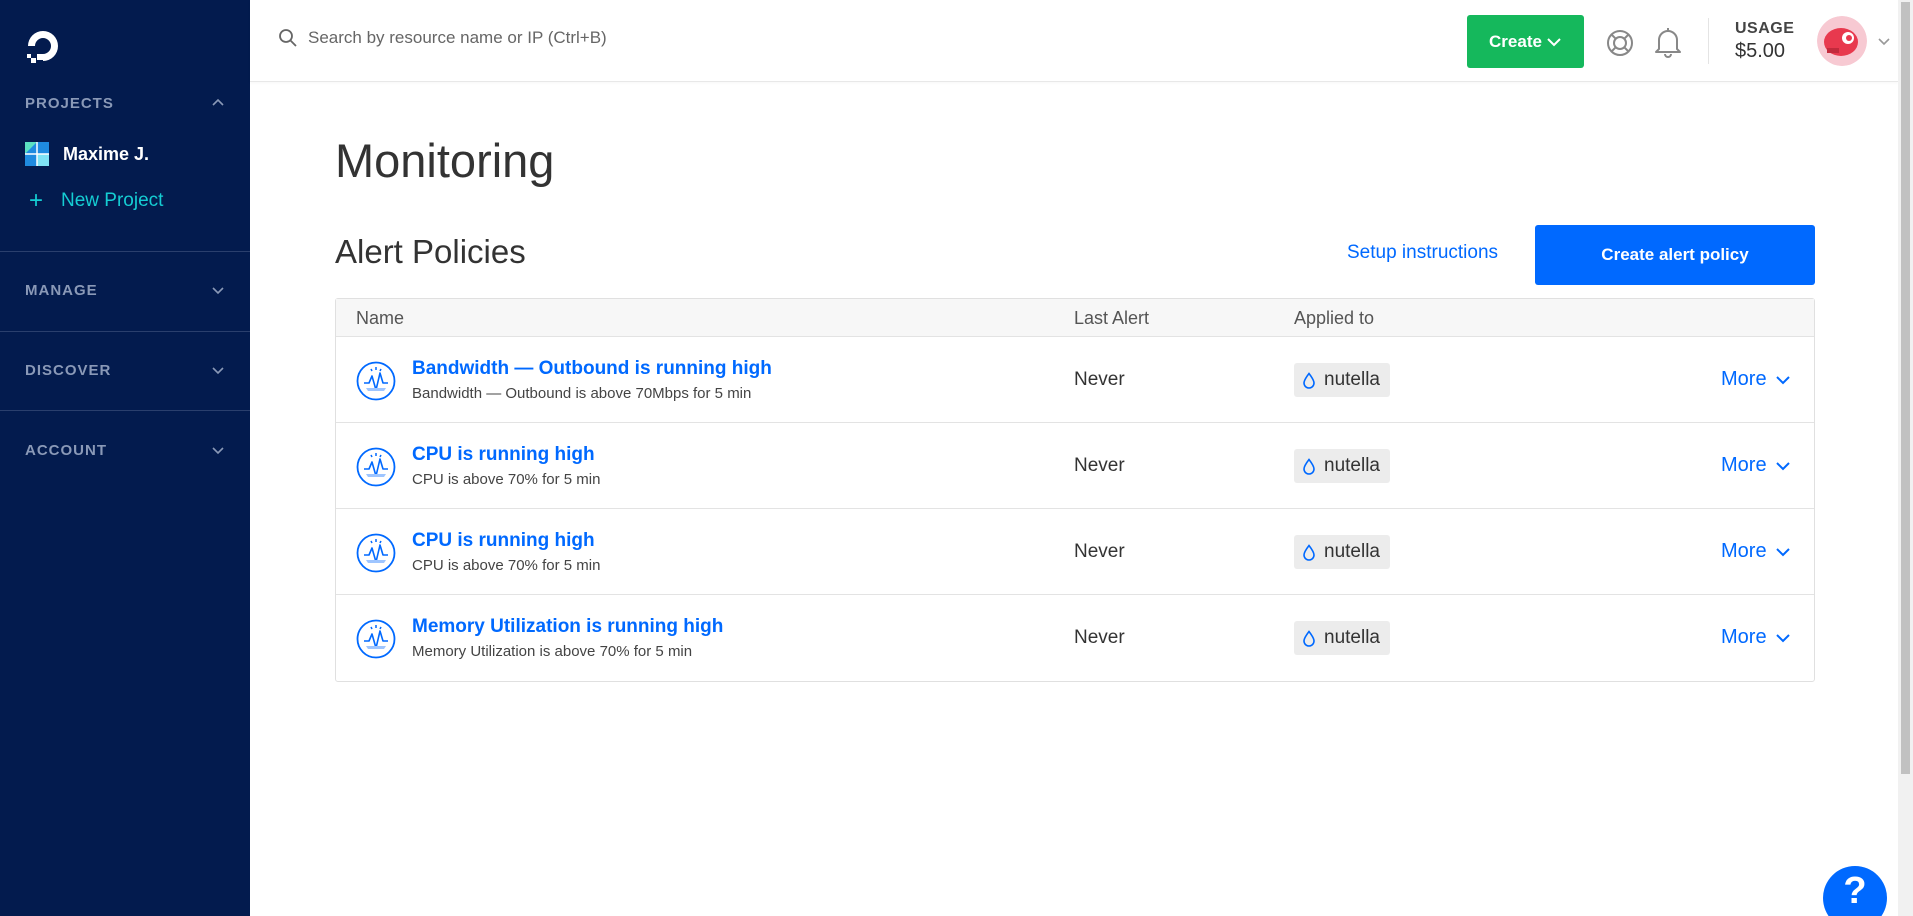 This screenshot has height=916, width=1913. I want to click on account-title: ACCOUNT, so click(66, 450).